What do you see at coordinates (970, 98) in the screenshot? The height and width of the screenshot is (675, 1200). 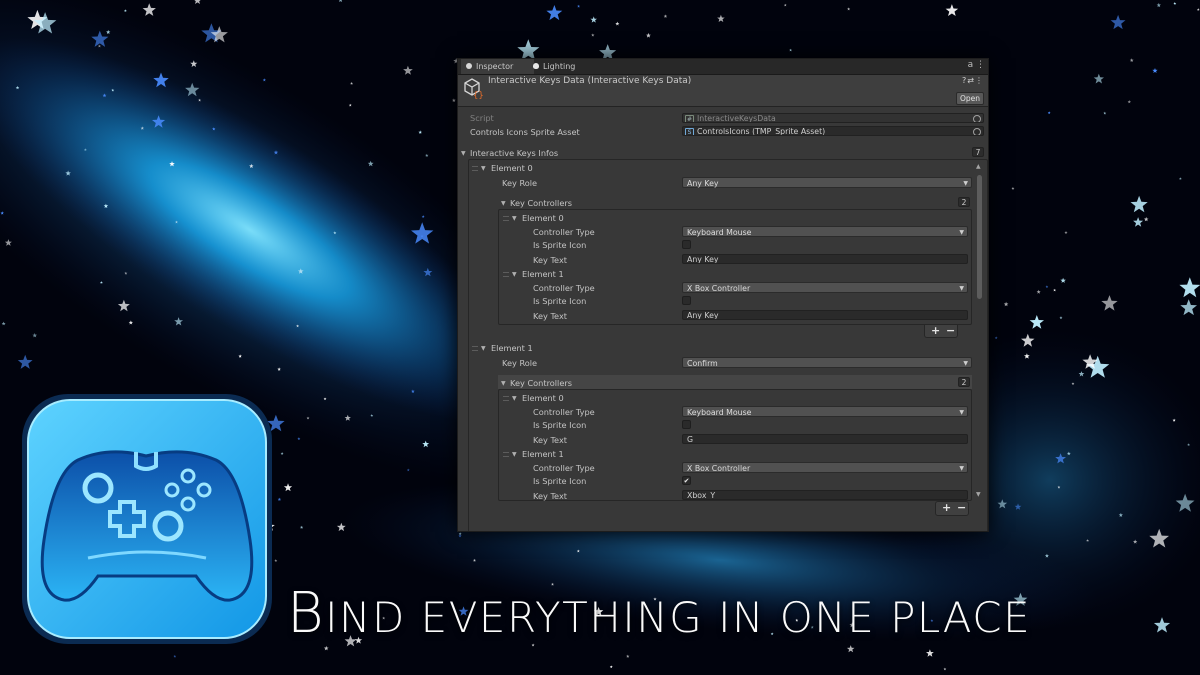 I see `open-button: Open` at bounding box center [970, 98].